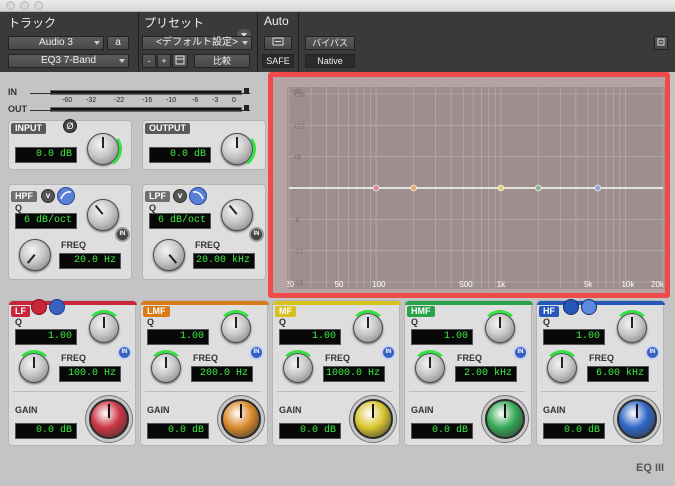 The width and height of the screenshot is (675, 486). Describe the element at coordinates (241, 419) in the screenshot. I see `lmf-gain-knob` at that location.